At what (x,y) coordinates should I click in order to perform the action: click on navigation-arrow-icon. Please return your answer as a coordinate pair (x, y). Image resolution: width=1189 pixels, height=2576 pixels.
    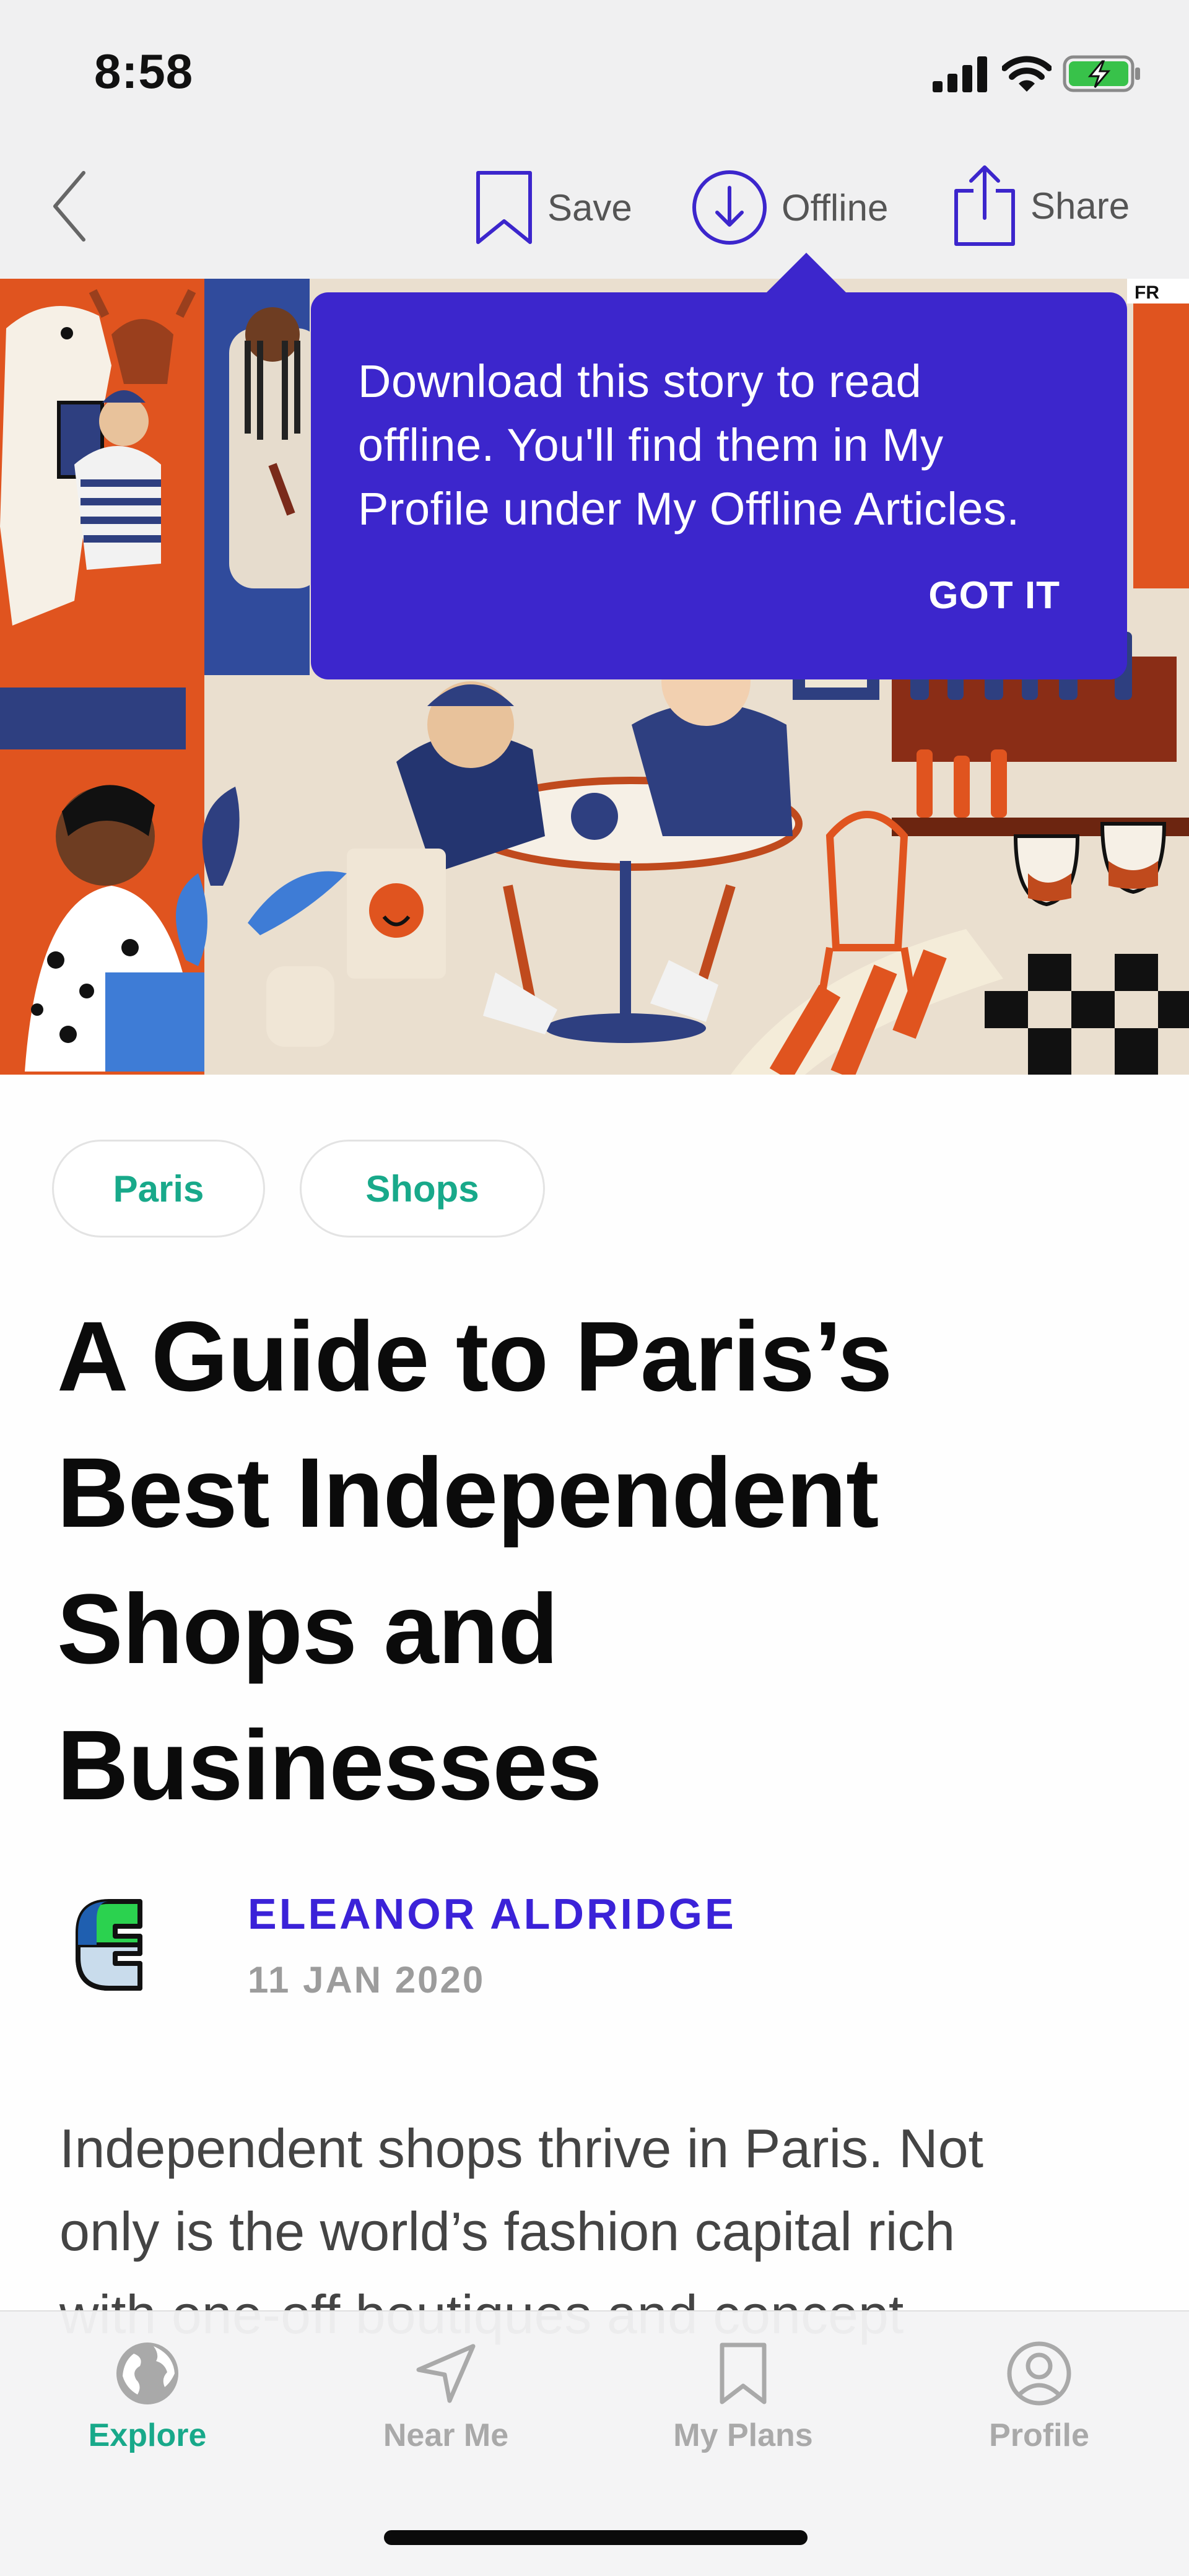
    Looking at the image, I should click on (446, 2373).